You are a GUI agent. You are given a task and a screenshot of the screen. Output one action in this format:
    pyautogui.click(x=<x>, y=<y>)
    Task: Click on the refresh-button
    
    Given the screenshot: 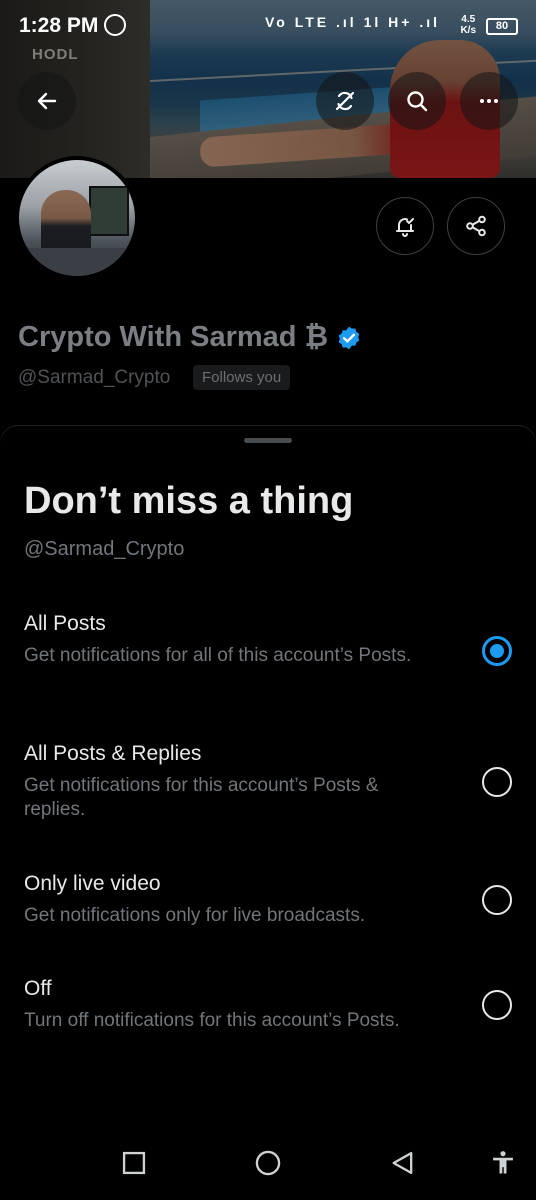 What is the action you would take?
    pyautogui.click(x=345, y=101)
    